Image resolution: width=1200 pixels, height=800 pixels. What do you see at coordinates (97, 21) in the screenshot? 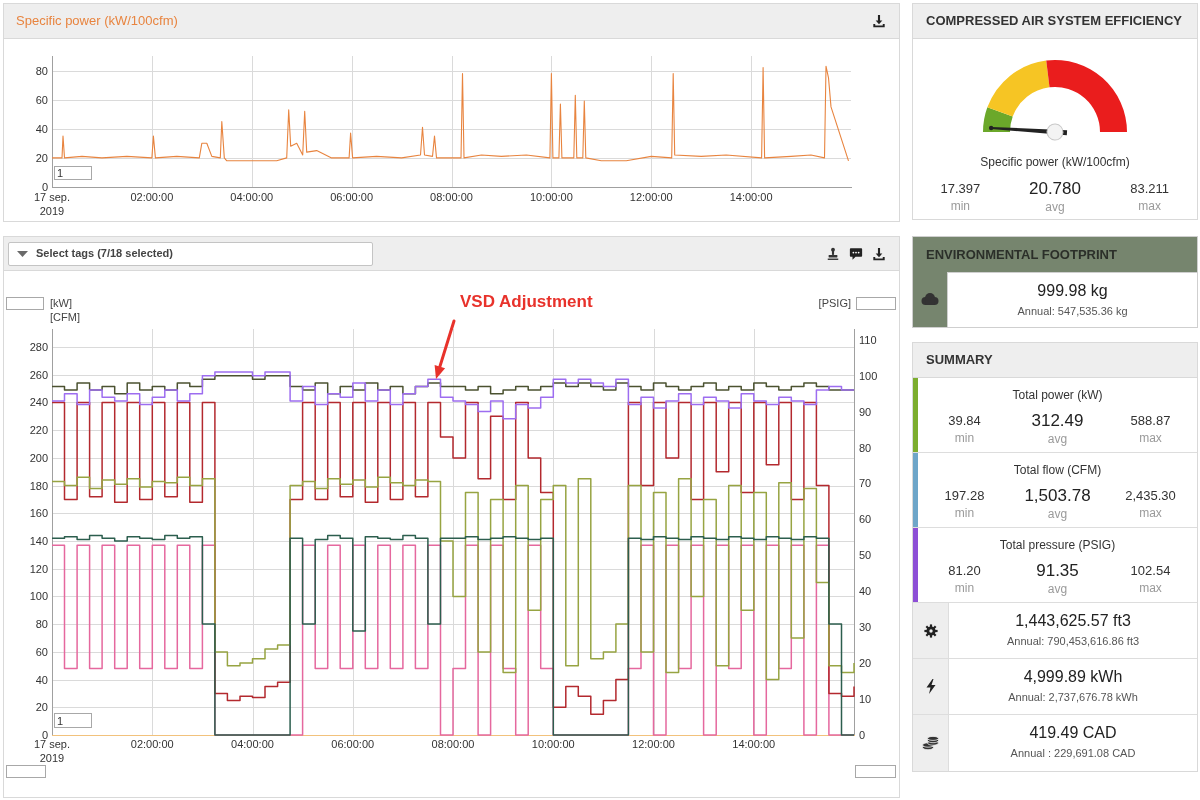
I see `panel-title: Specific power (kW/100cfm)` at bounding box center [97, 21].